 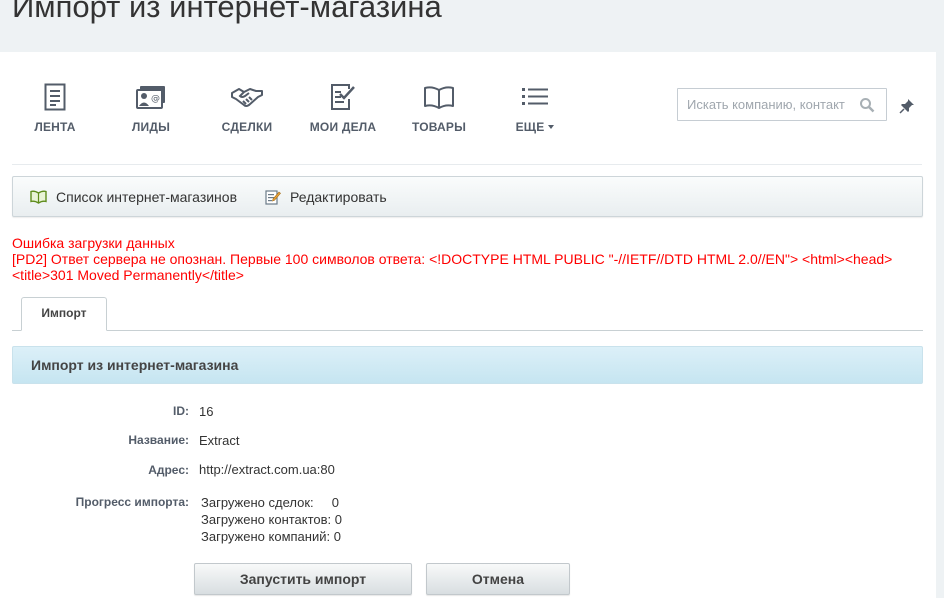 What do you see at coordinates (271, 536) in the screenshot?
I see `progress-companies: Загружено компаний: 0` at bounding box center [271, 536].